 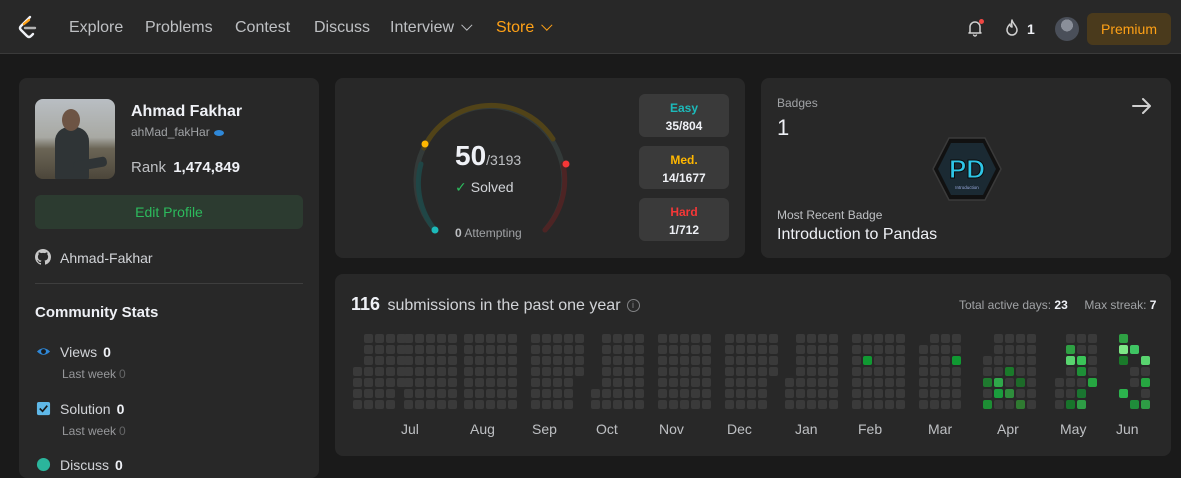 What do you see at coordinates (28, 28) in the screenshot?
I see `leetcode-logo-icon` at bounding box center [28, 28].